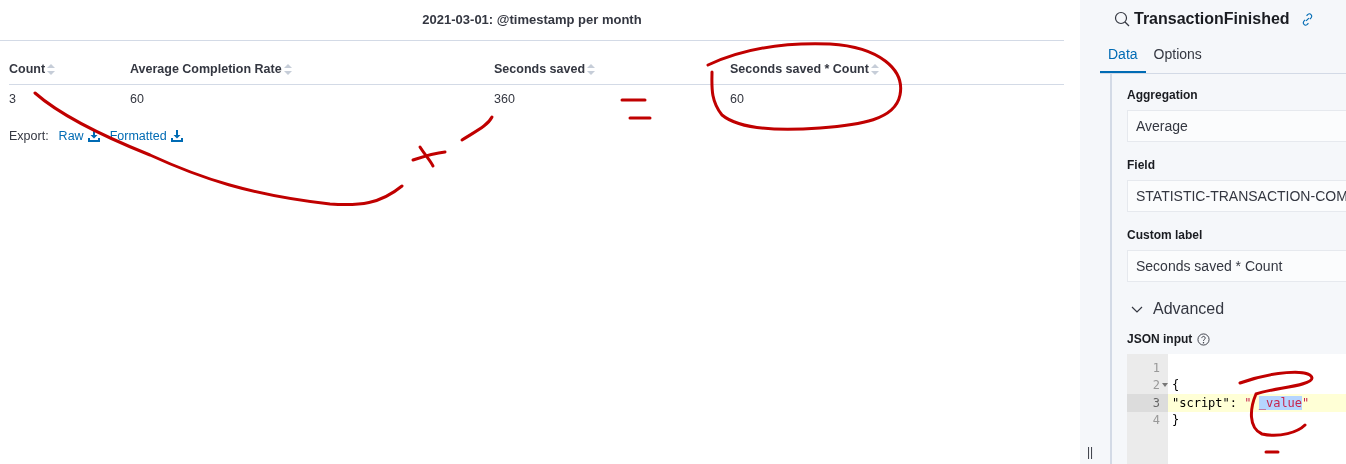 The height and width of the screenshot is (464, 1346). What do you see at coordinates (612, 69) in the screenshot?
I see `column-header: Seconds saved` at bounding box center [612, 69].